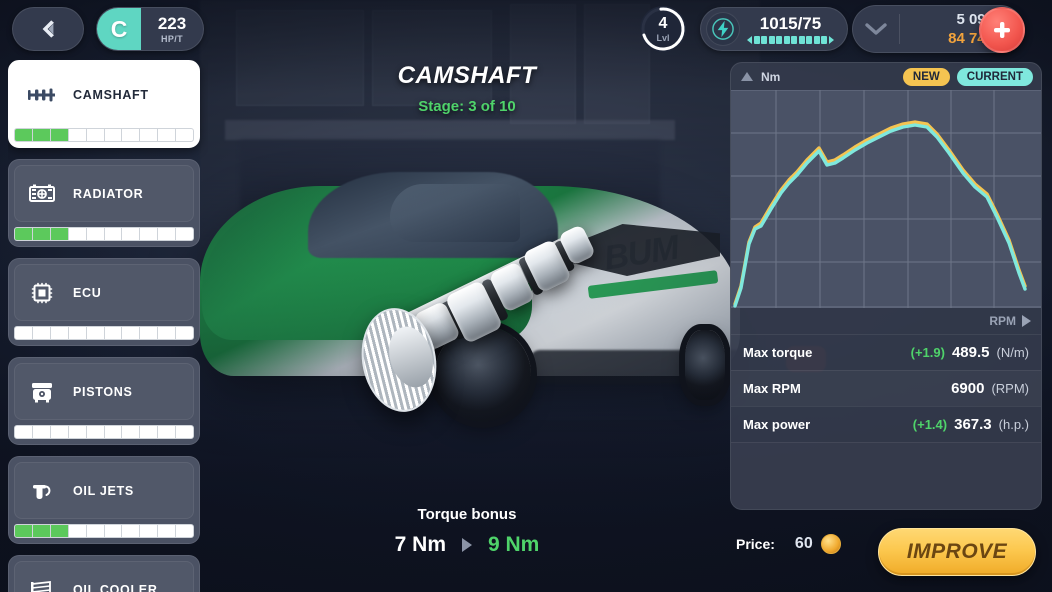  What do you see at coordinates (42, 95) in the screenshot?
I see `camshaft-icon` at bounding box center [42, 95].